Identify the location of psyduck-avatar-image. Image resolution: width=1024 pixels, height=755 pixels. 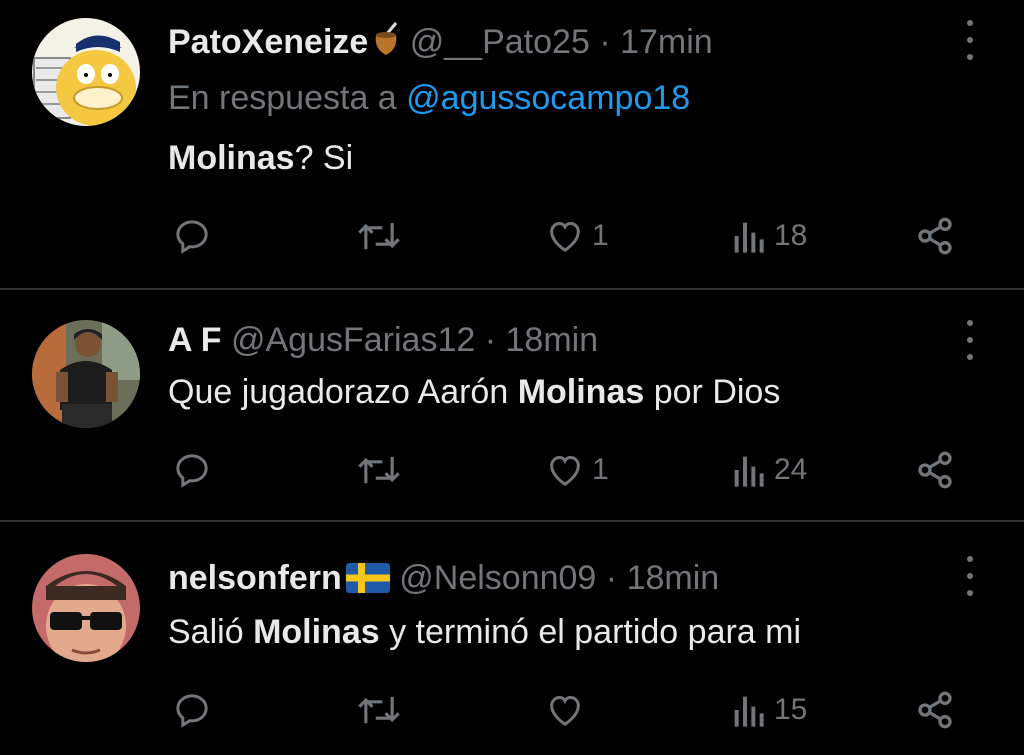
(86, 72).